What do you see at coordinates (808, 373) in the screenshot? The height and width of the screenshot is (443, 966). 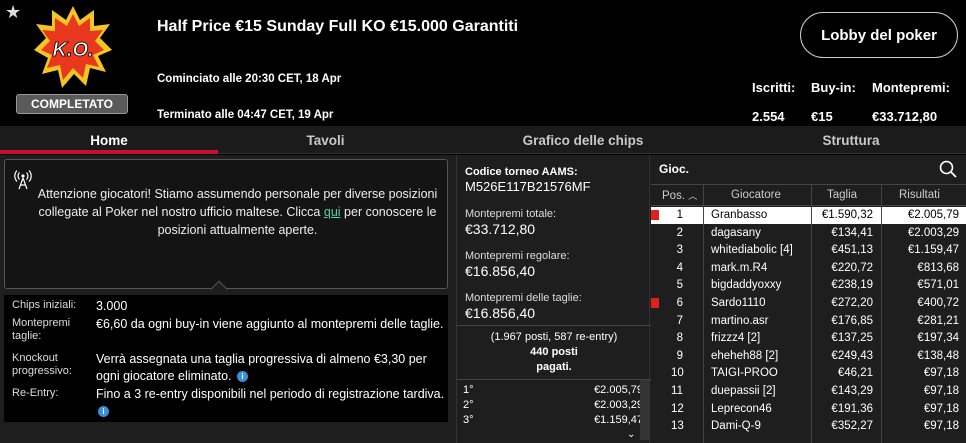 I see `table-row: 10 TAIGI-PROO €46,21 €97,18` at bounding box center [808, 373].